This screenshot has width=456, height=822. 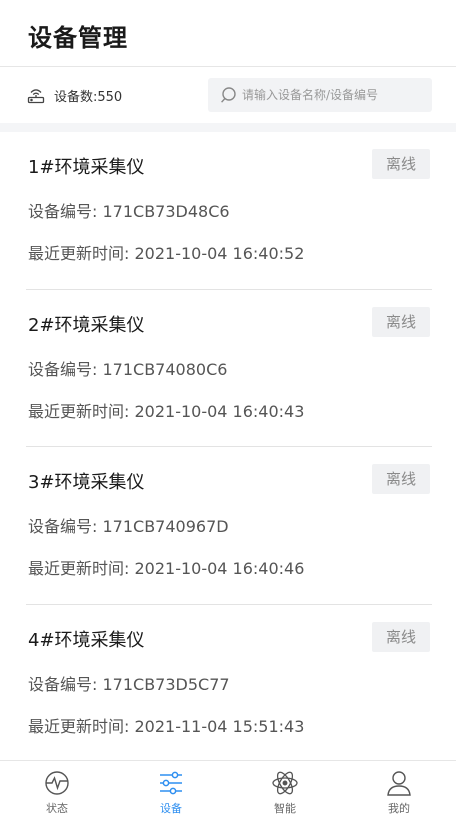 What do you see at coordinates (57, 808) in the screenshot?
I see `tab-status-label: 状态` at bounding box center [57, 808].